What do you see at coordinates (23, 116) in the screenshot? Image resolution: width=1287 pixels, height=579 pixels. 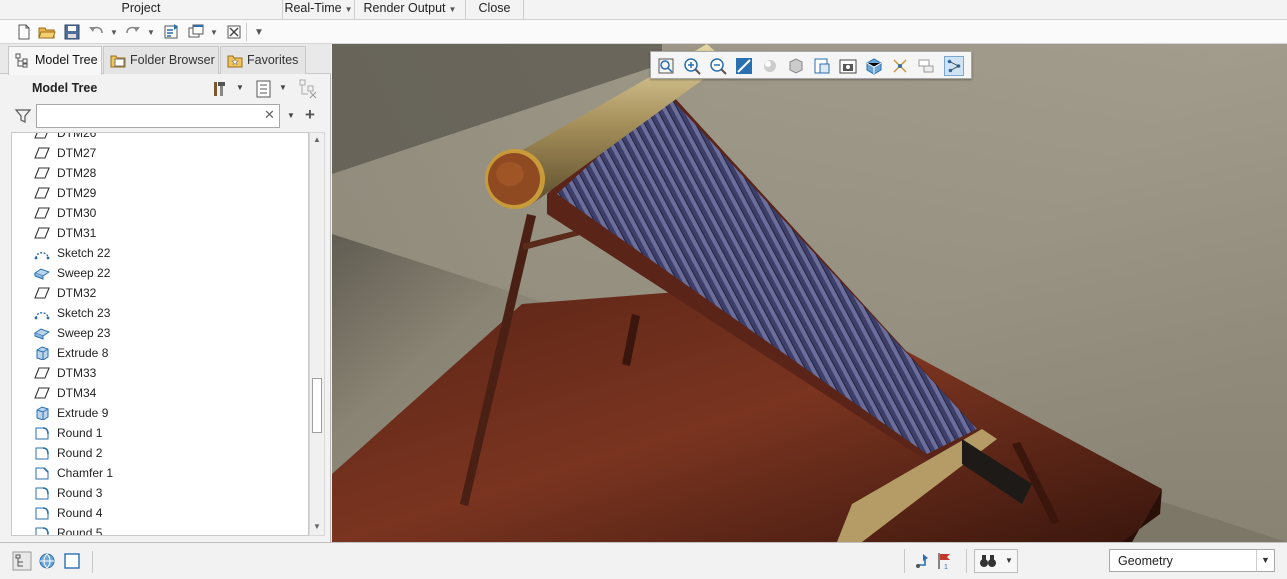 I see `filter-funnel-icon` at bounding box center [23, 116].